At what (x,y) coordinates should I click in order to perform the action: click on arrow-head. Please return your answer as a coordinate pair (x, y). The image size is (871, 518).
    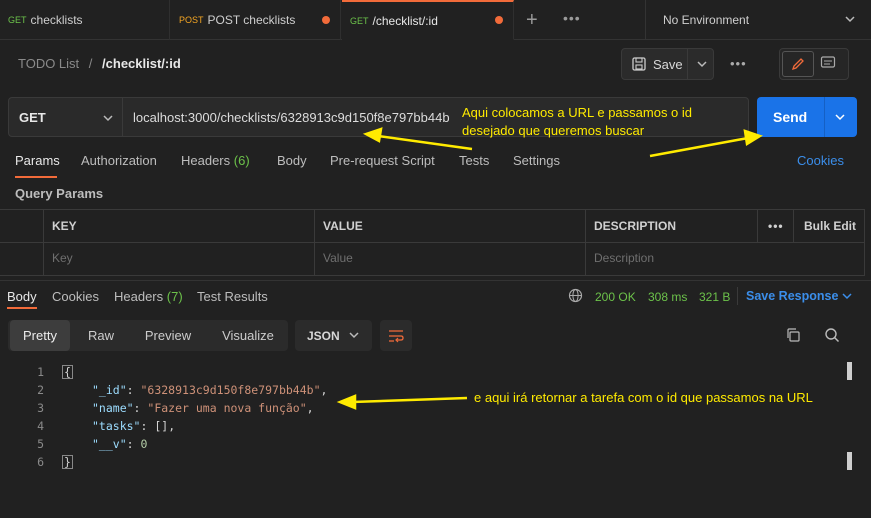
    Looking at the image, I should click on (346, 402).